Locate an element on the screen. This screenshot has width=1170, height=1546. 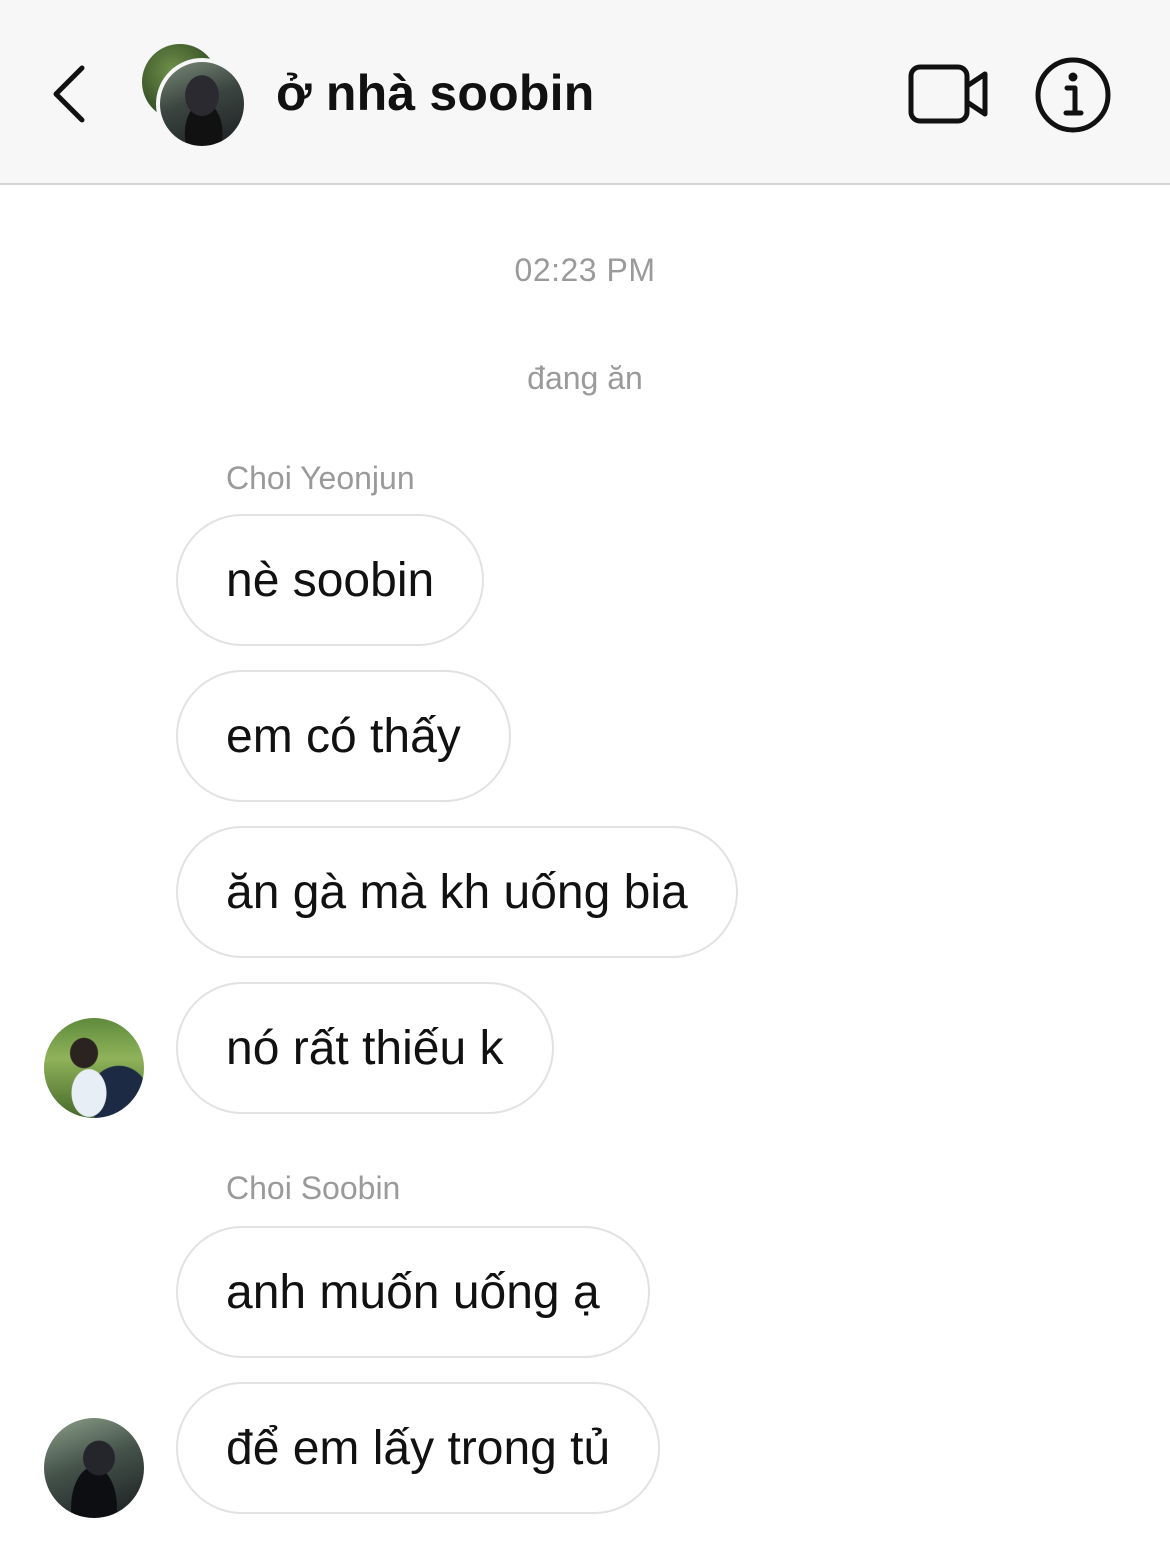
message-bubble: để em lấy trong tủ is located at coordinates (418, 1448).